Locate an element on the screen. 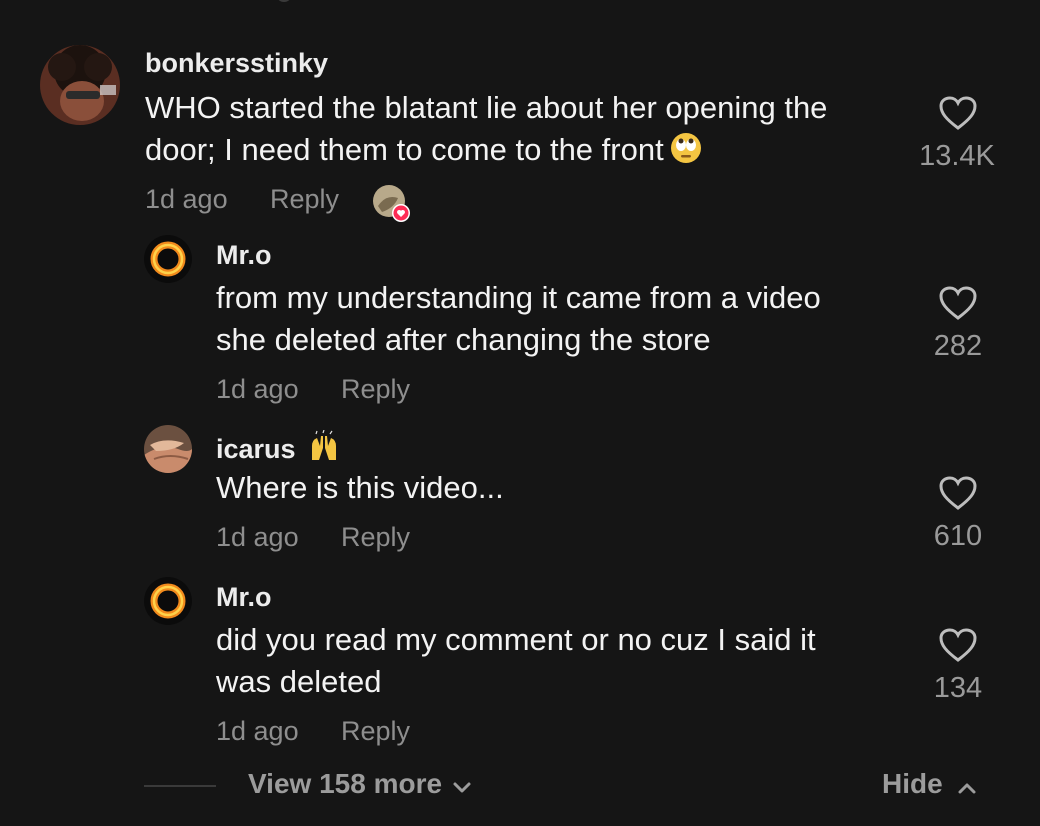  username-text: icarus is located at coordinates (256, 449).